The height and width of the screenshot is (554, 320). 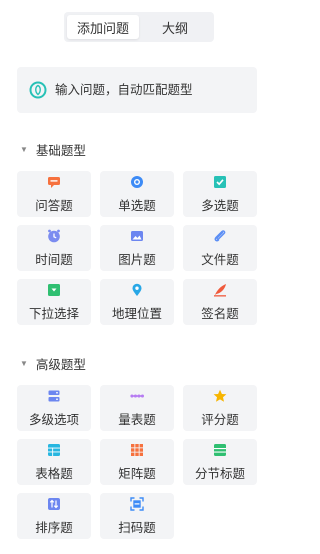 I want to click on checkbox-icon, so click(x=220, y=182).